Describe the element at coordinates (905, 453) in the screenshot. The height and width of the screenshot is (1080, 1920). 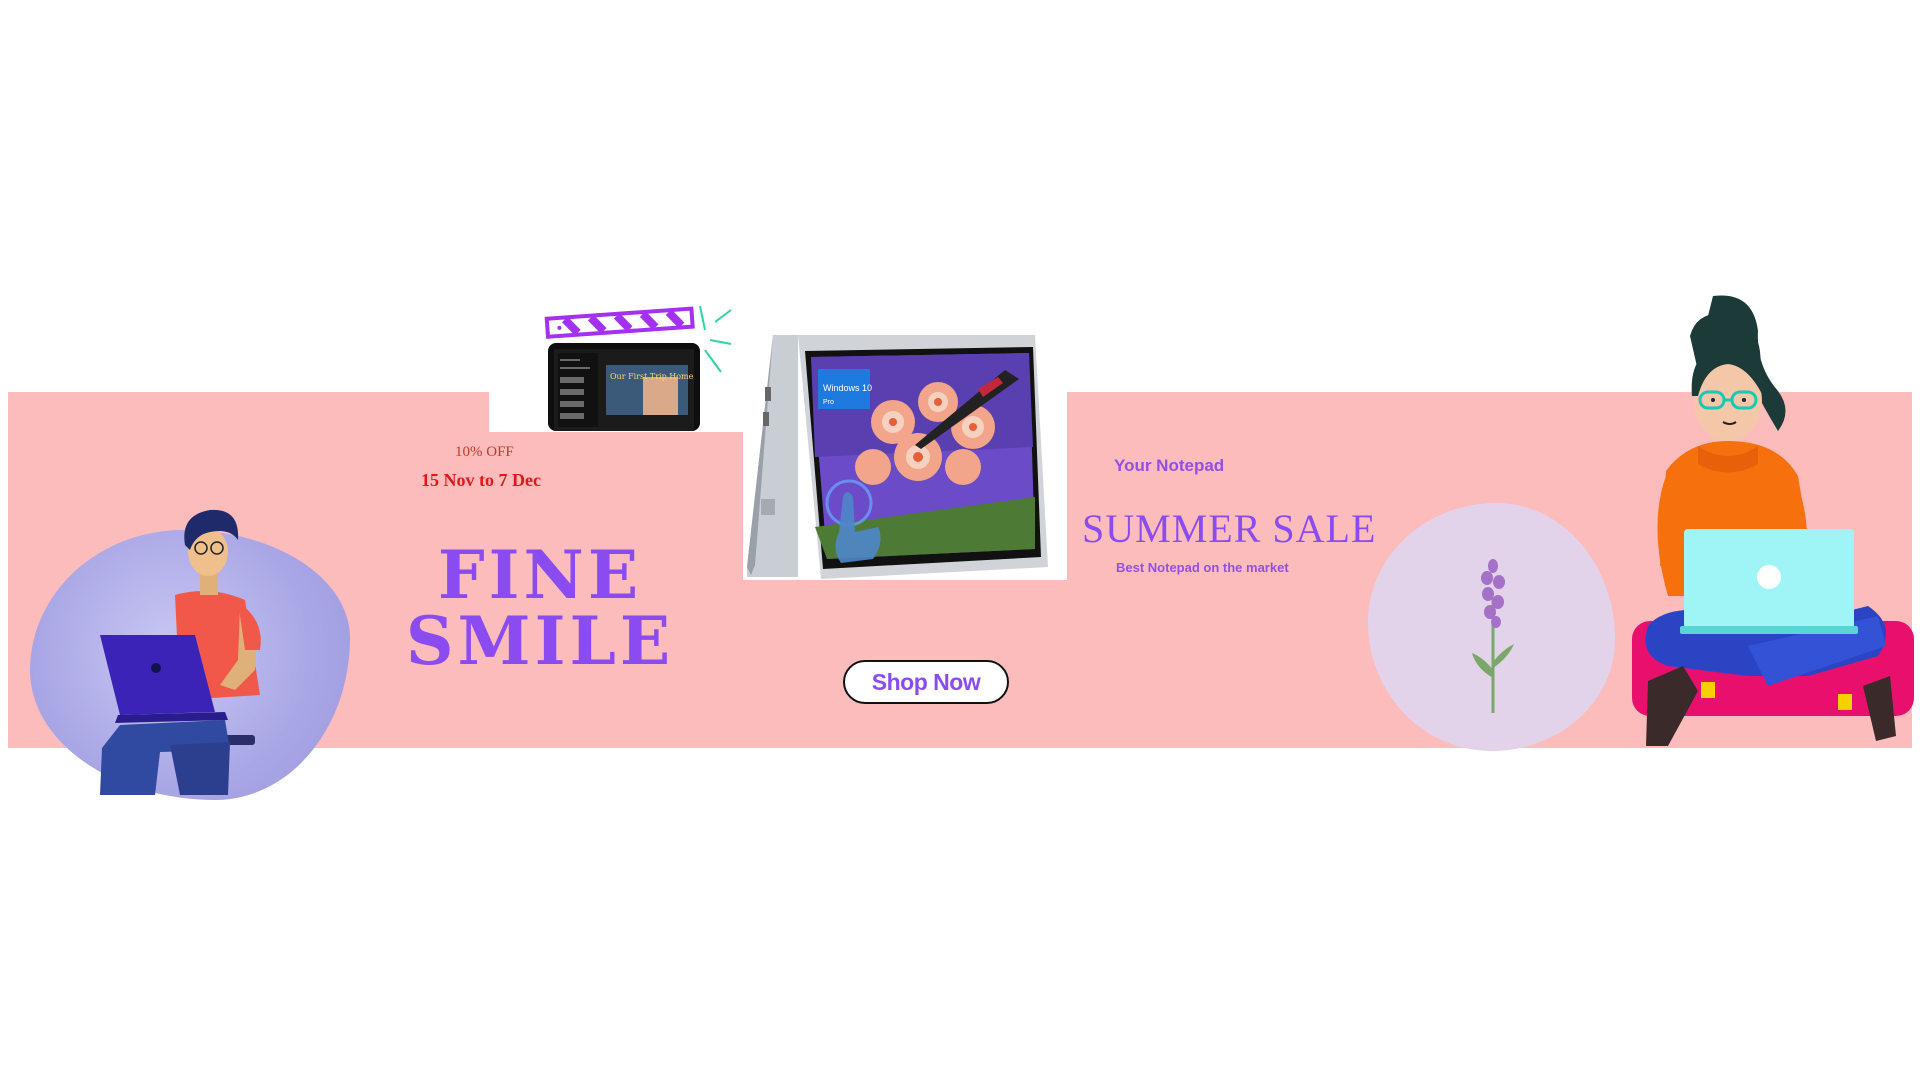
I see `convertible-laptop-image: Windows 10 Pro` at that location.